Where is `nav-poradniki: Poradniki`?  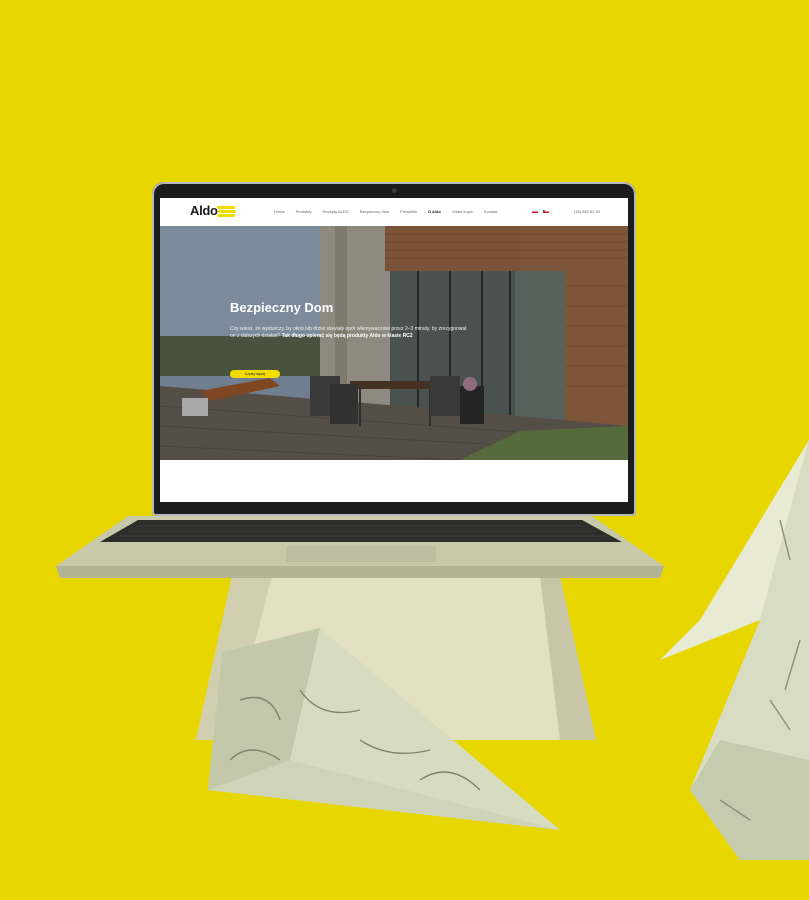 nav-poradniki: Poradniki is located at coordinates (408, 211).